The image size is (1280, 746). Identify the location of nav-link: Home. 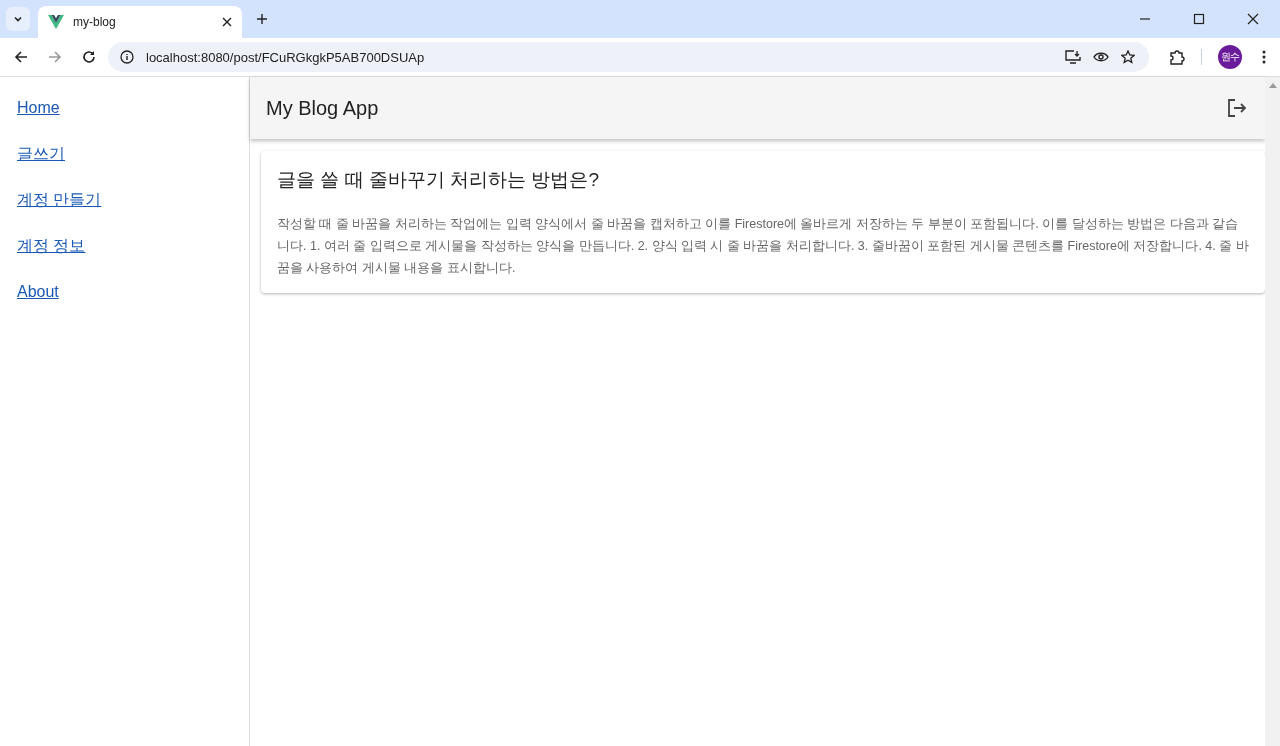
(38, 108).